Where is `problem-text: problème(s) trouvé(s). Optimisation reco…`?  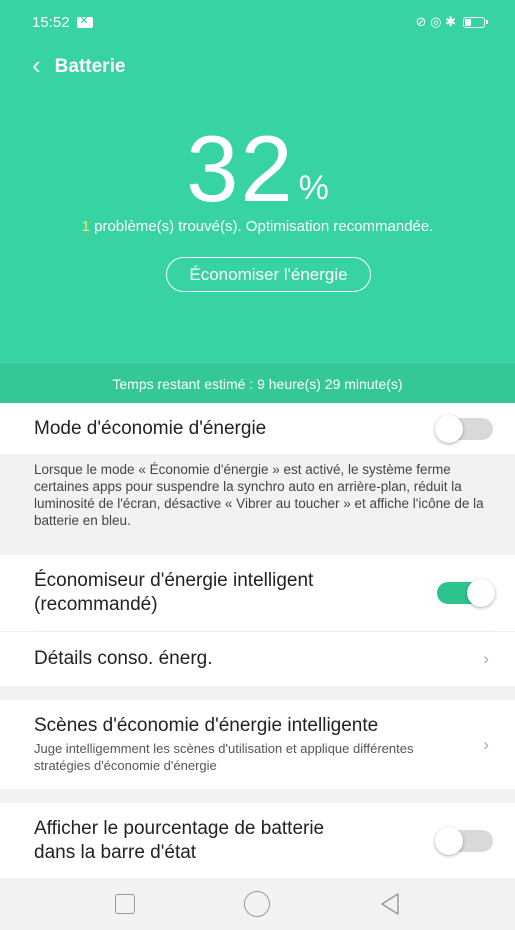 problem-text: problème(s) trouvé(s). Optimisation reco… is located at coordinates (261, 226).